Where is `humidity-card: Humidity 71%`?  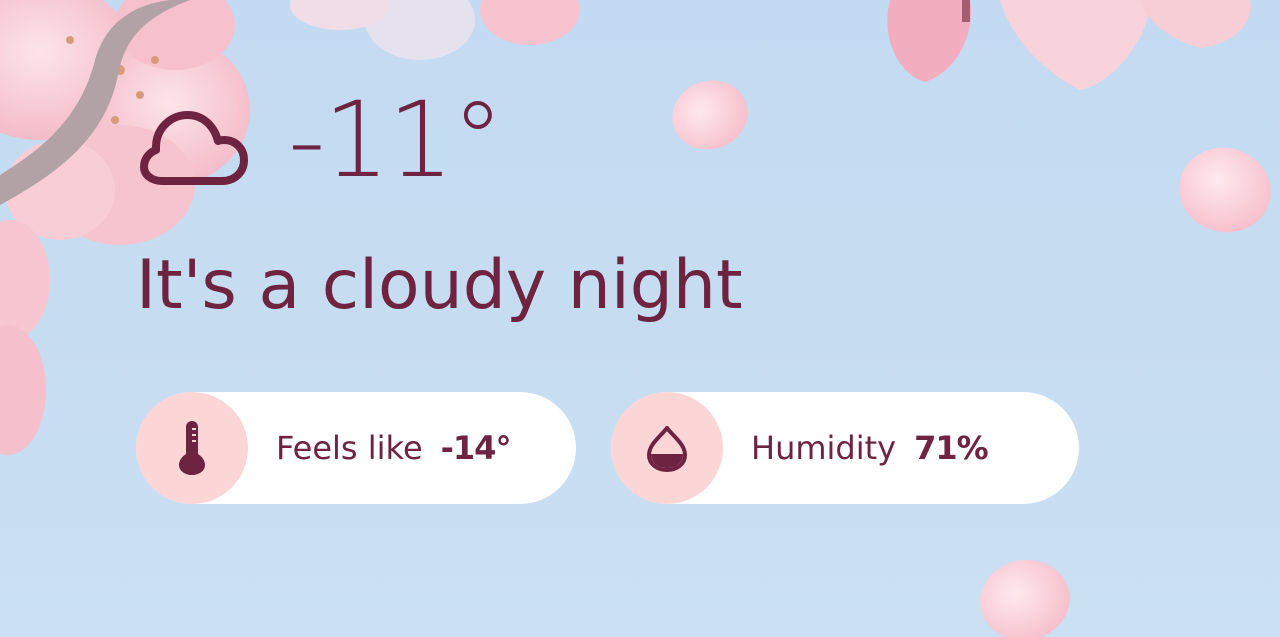
humidity-card: Humidity 71% is located at coordinates (845, 448).